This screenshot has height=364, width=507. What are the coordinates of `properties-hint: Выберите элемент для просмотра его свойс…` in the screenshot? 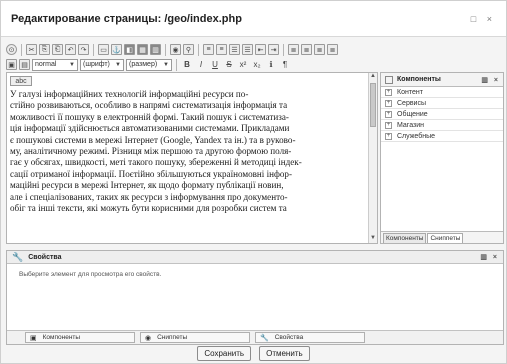 It's located at (90, 274).